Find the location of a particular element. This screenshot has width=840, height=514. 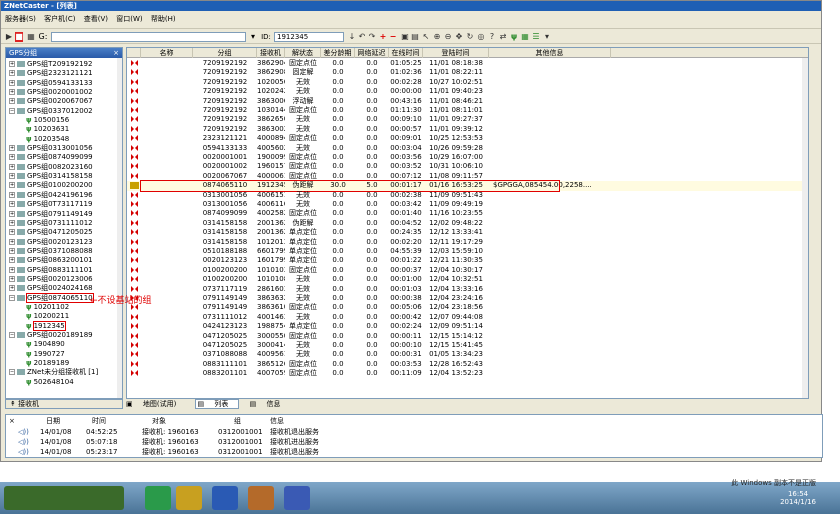

more-icon: ▾ is located at coordinates (547, 37).